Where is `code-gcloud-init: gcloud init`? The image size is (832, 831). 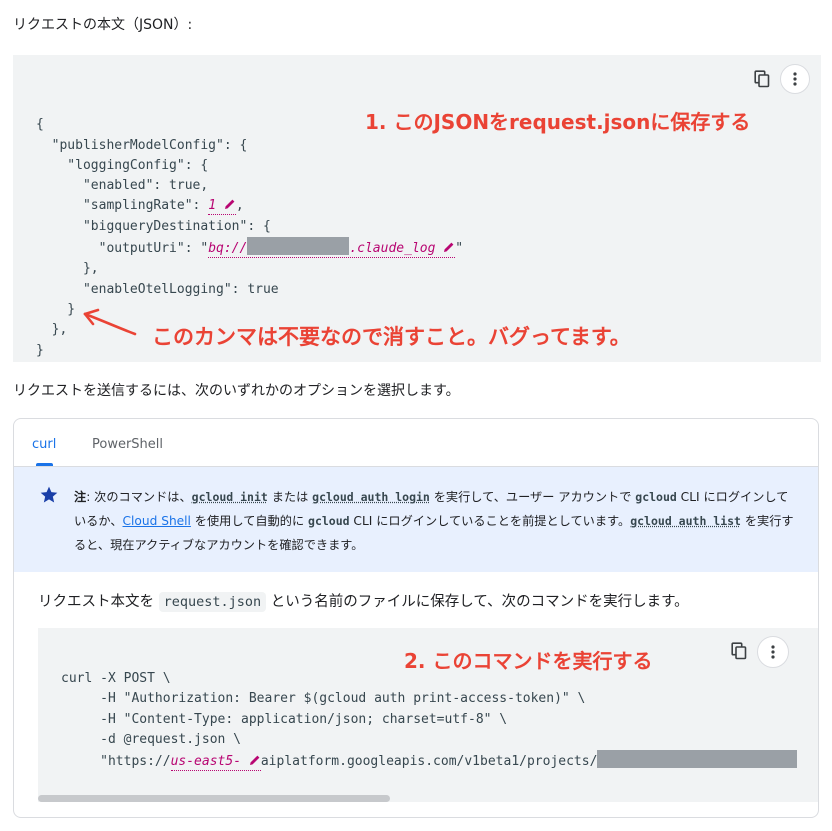 code-gcloud-init: gcloud init is located at coordinates (230, 497).